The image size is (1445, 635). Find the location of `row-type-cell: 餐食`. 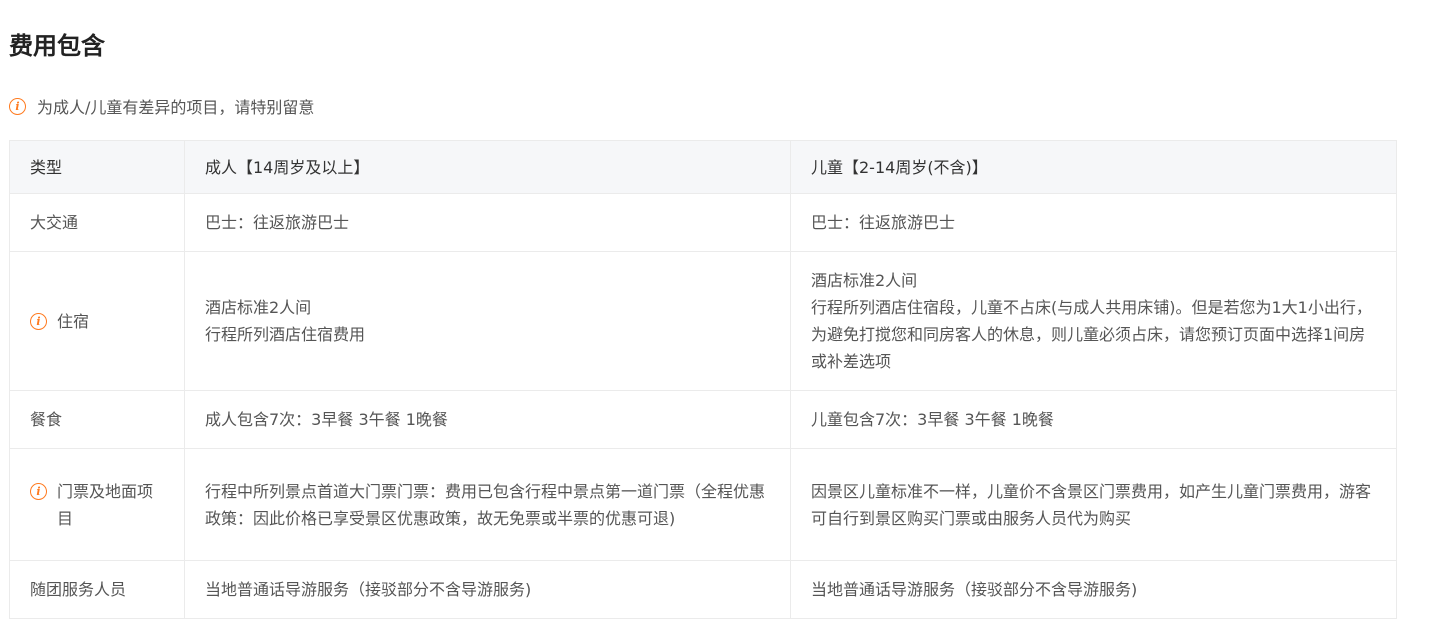

row-type-cell: 餐食 is located at coordinates (97, 419).